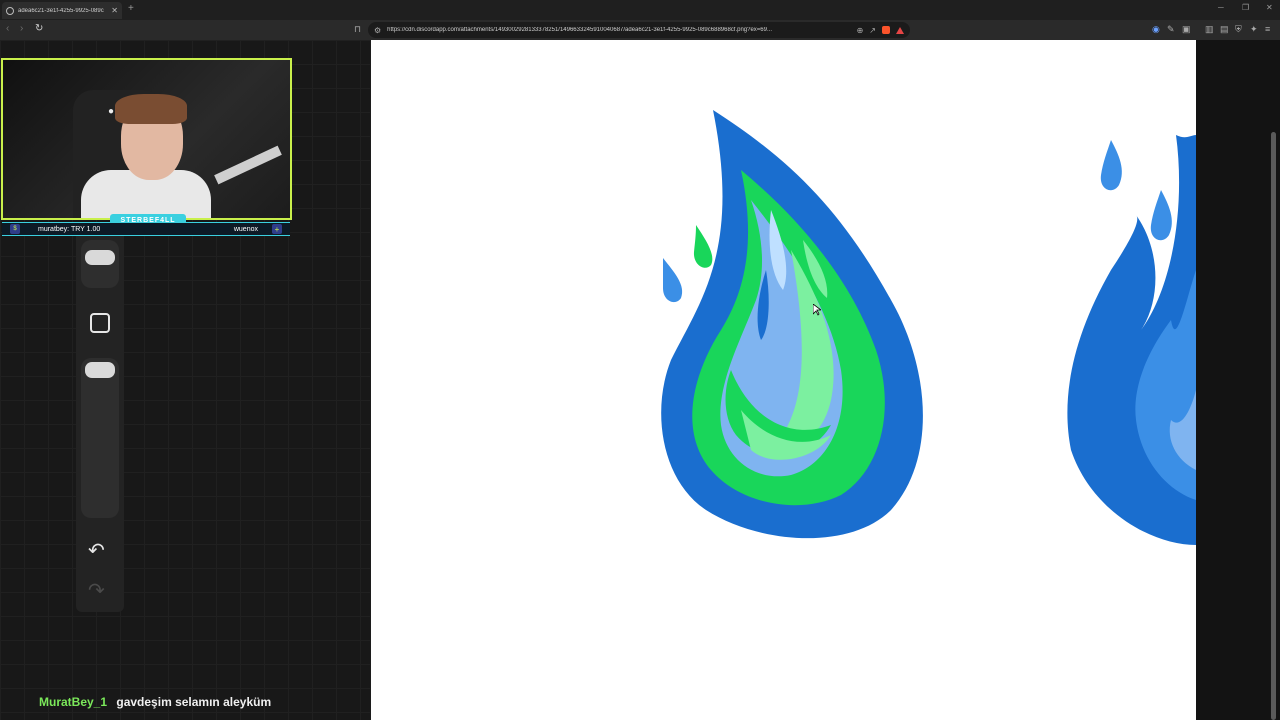  Describe the element at coordinates (792, 324) in the screenshot. I see `main-flame` at that location.